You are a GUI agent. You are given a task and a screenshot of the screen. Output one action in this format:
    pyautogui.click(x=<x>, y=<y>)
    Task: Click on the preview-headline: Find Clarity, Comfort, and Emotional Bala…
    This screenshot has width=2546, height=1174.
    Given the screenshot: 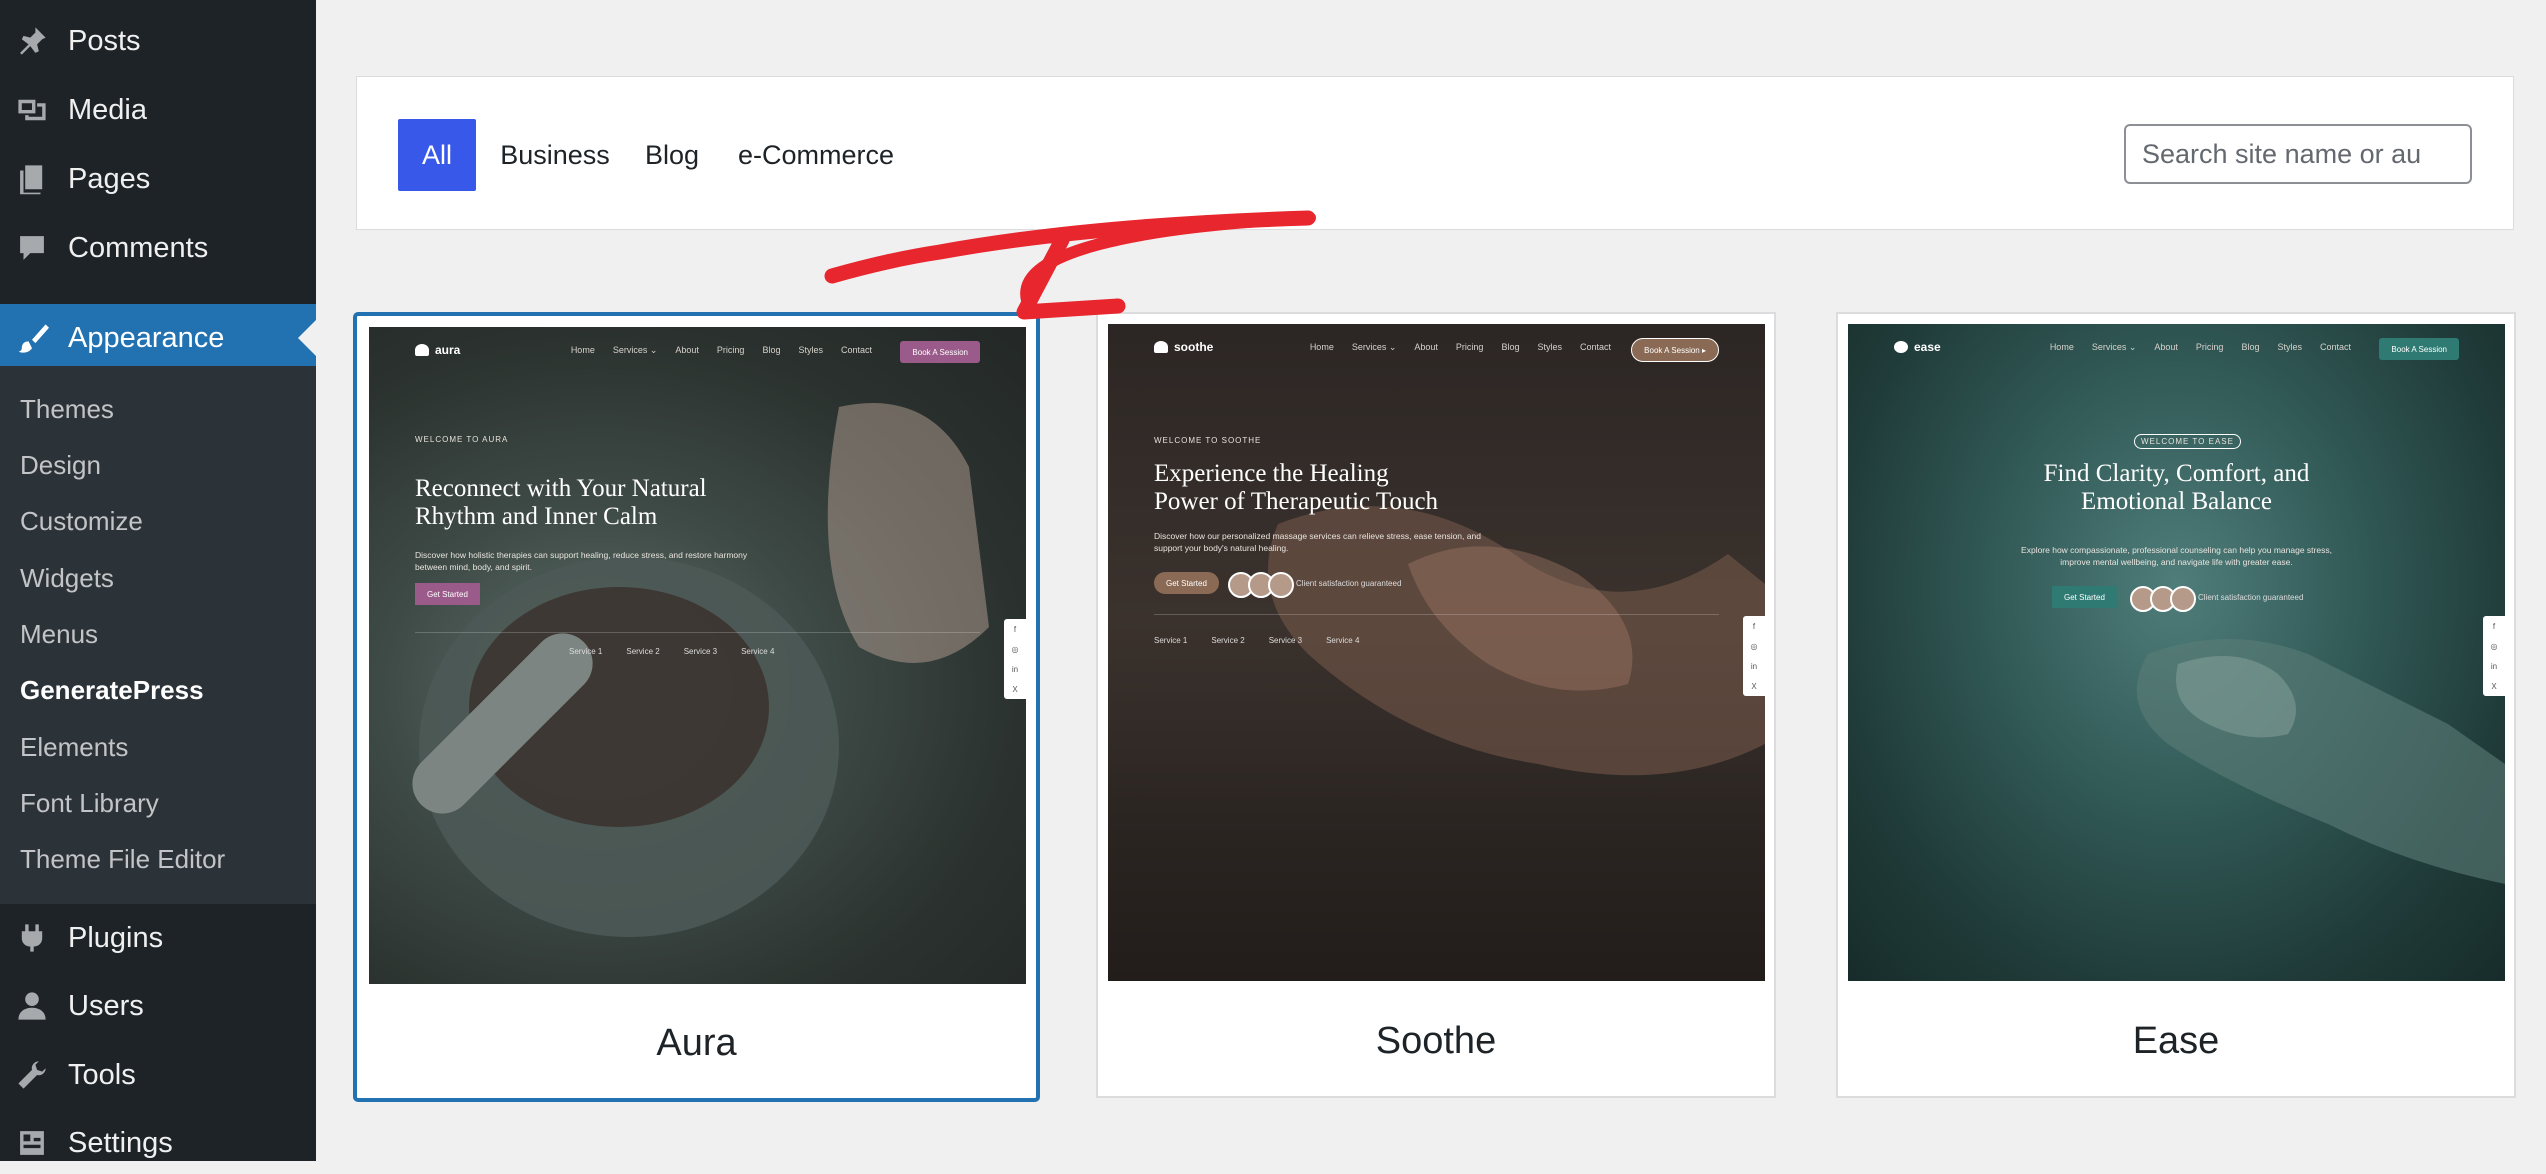 What is the action you would take?
    pyautogui.click(x=2176, y=487)
    